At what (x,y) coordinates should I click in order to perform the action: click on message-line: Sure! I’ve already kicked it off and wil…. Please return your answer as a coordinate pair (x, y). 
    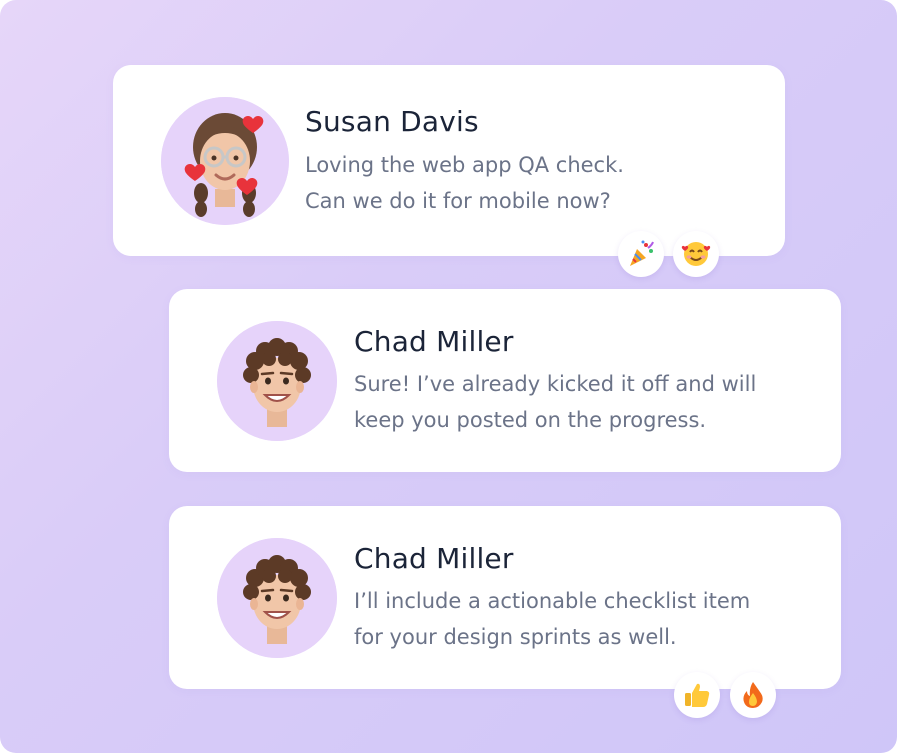
    Looking at the image, I should click on (555, 384).